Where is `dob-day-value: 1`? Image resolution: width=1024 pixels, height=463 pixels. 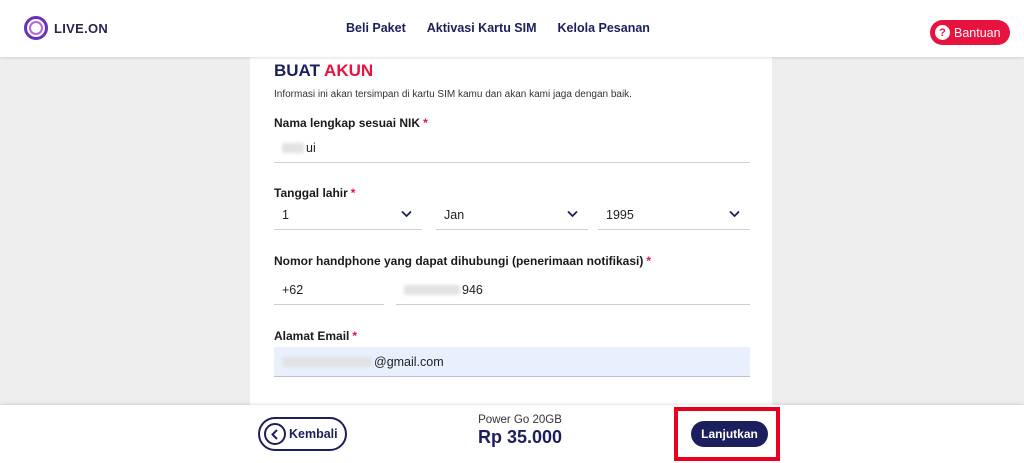
dob-day-value: 1 is located at coordinates (285, 214).